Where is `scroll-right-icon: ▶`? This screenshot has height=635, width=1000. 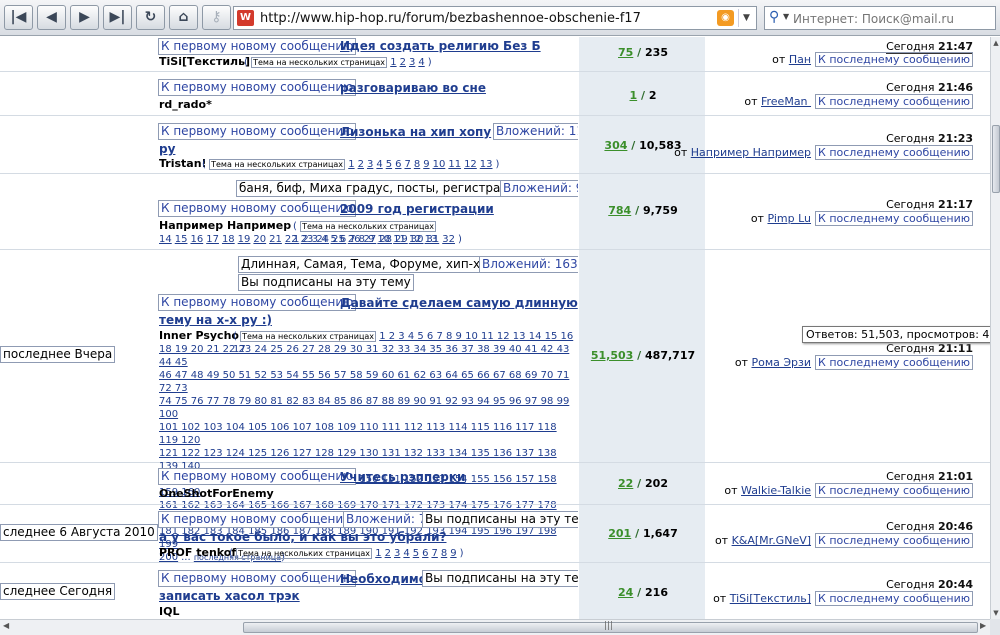 scroll-right-icon: ▶ is located at coordinates (983, 625).